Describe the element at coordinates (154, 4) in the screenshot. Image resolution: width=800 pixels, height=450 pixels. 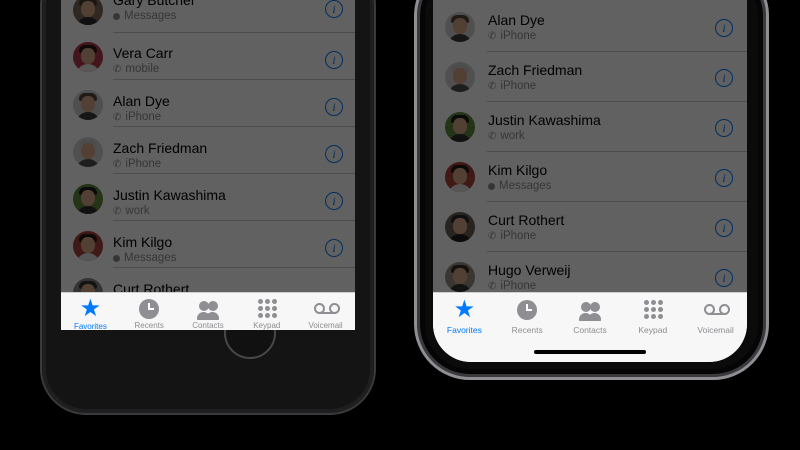
I see `contact-name: Gary Butcher` at that location.